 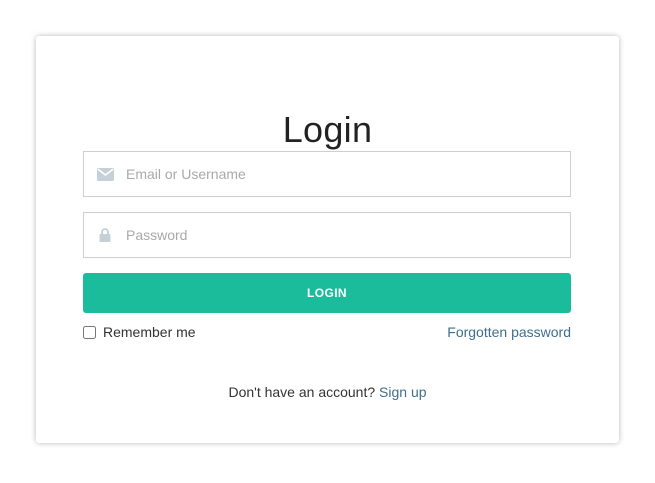 I want to click on email-input, so click(x=348, y=174).